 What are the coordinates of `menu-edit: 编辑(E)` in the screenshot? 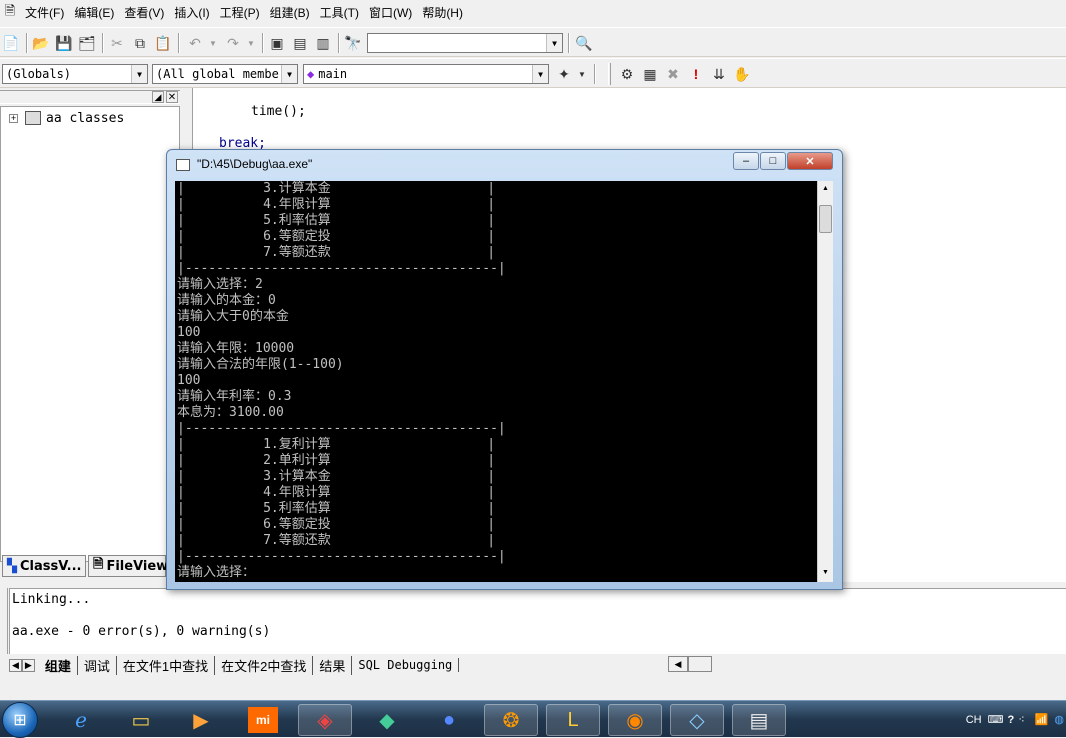 It's located at (94, 13).